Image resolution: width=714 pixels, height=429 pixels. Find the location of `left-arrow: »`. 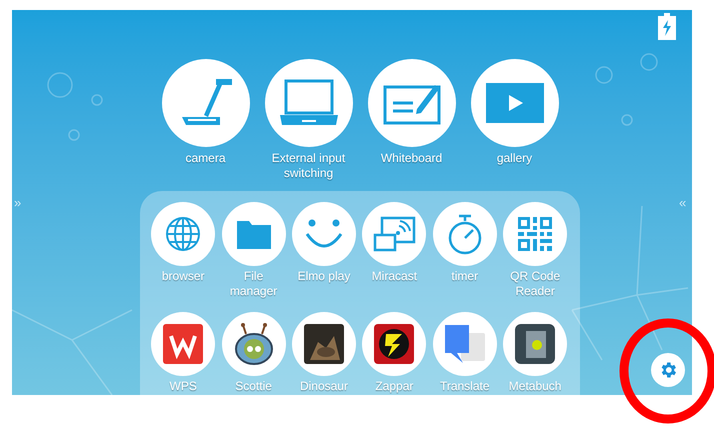

left-arrow: » is located at coordinates (18, 202).